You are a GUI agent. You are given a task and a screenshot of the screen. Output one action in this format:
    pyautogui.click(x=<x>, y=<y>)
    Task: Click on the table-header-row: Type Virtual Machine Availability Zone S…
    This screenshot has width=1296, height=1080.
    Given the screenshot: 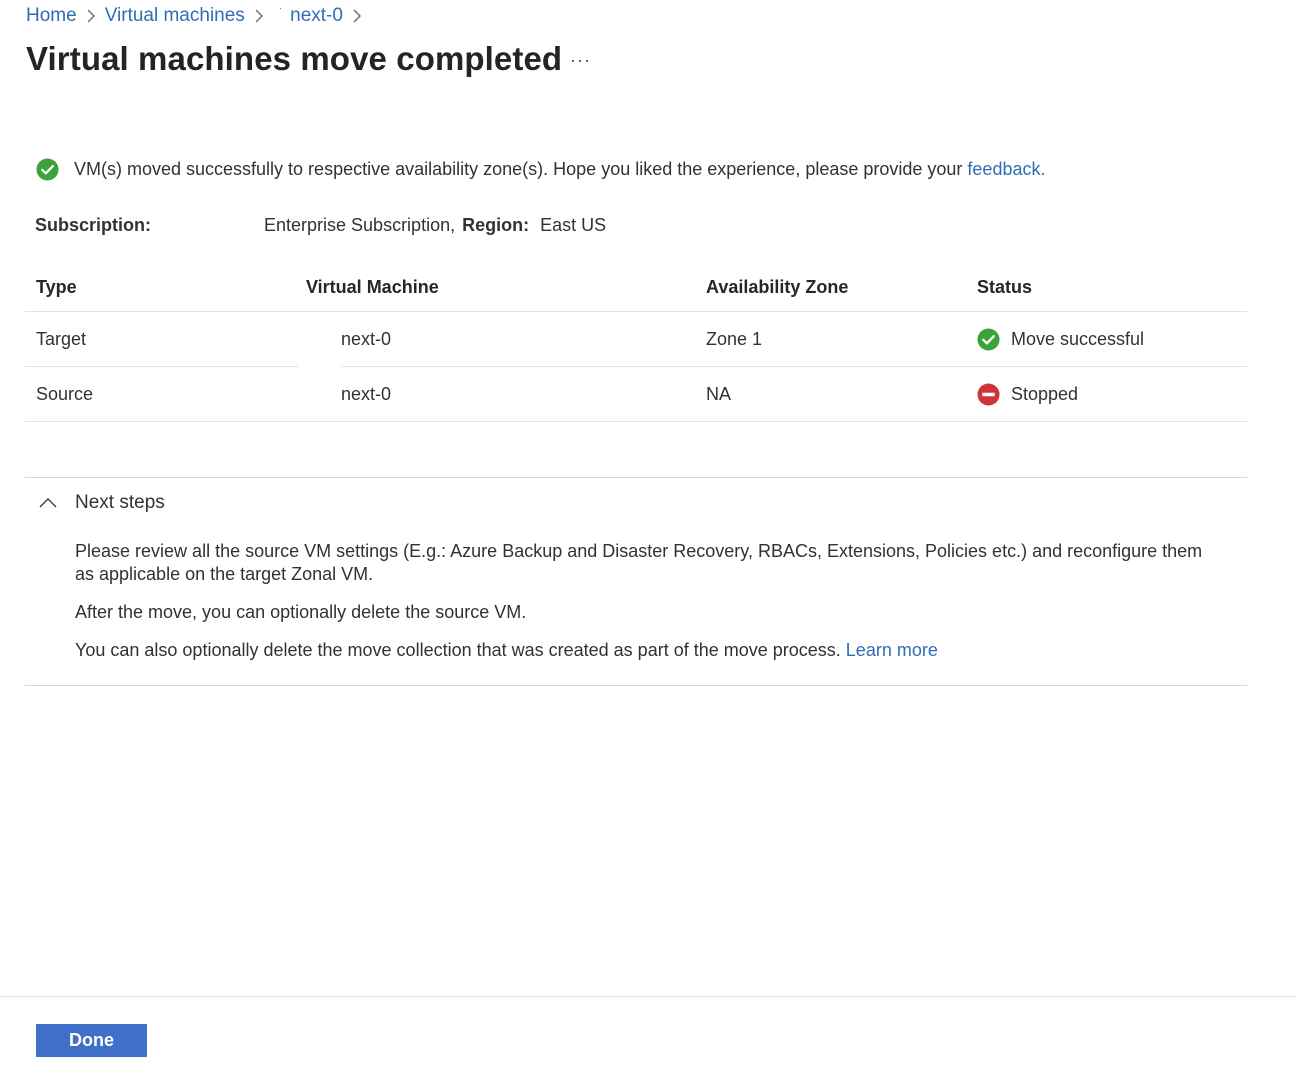 What is the action you would take?
    pyautogui.click(x=636, y=287)
    